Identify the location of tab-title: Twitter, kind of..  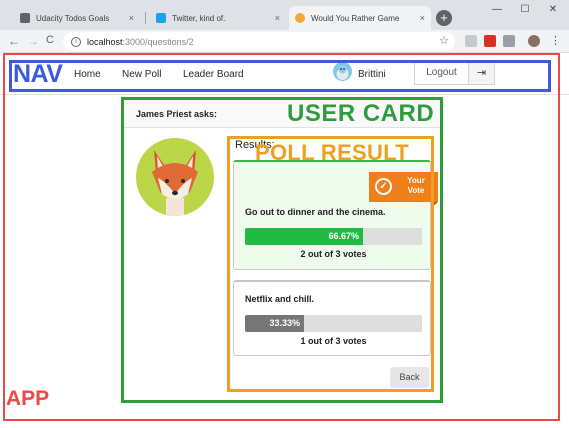
(199, 18).